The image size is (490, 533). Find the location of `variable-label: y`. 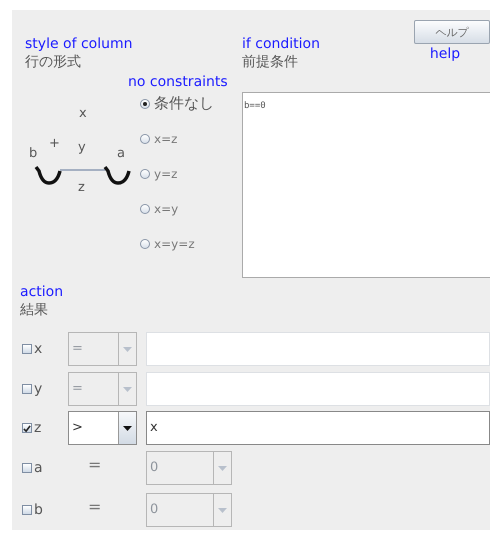

variable-label: y is located at coordinates (82, 147).